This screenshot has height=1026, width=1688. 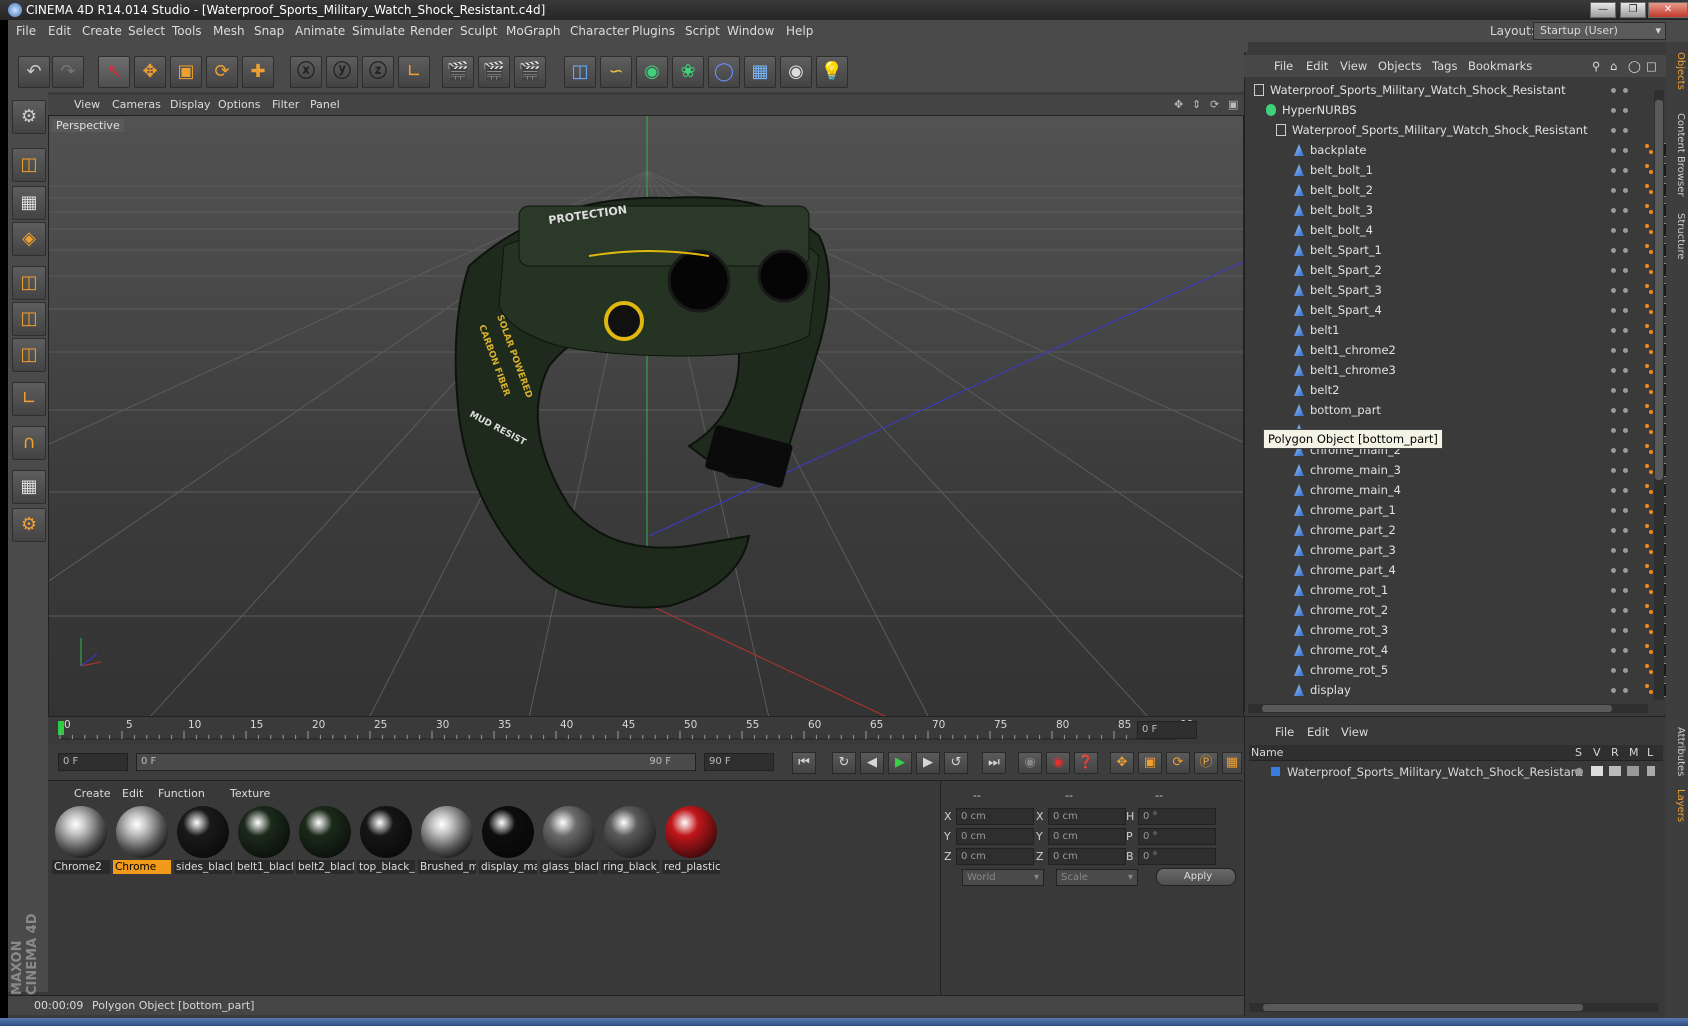 What do you see at coordinates (29, 319) in the screenshot?
I see `edges-mode-icon: ◫` at bounding box center [29, 319].